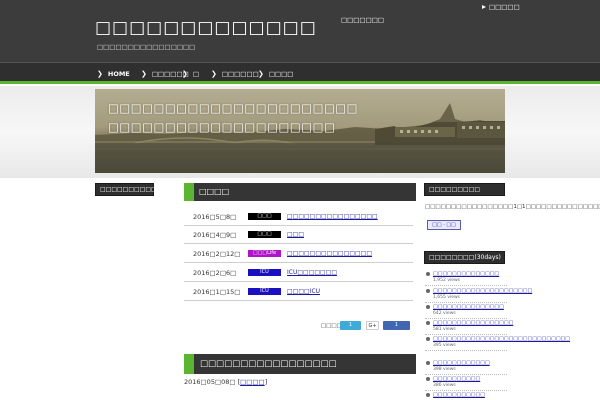 This screenshot has height=400, width=600. I want to click on google-plus-label: G+, so click(372, 326).